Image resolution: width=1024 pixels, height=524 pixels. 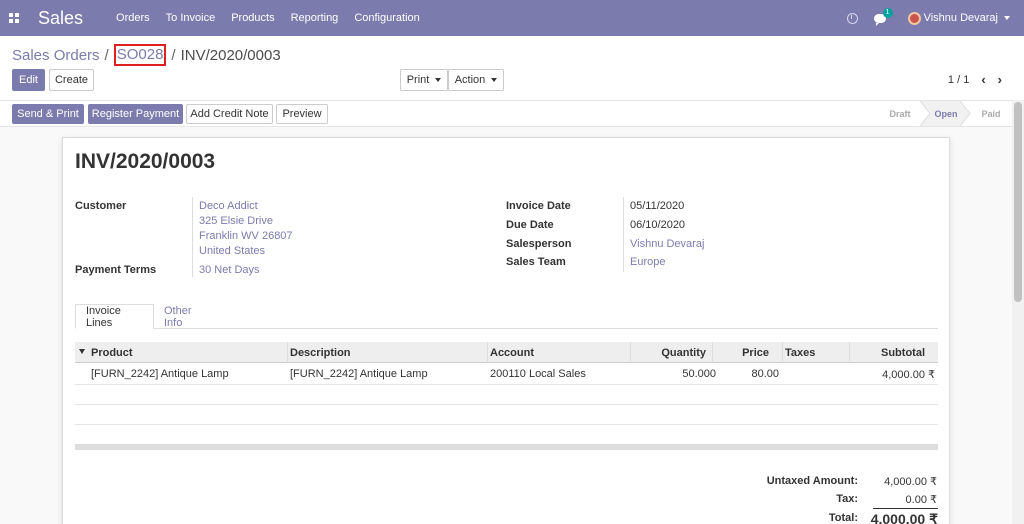 What do you see at coordinates (887, 12) in the screenshot?
I see `chat-count-badge: 1` at bounding box center [887, 12].